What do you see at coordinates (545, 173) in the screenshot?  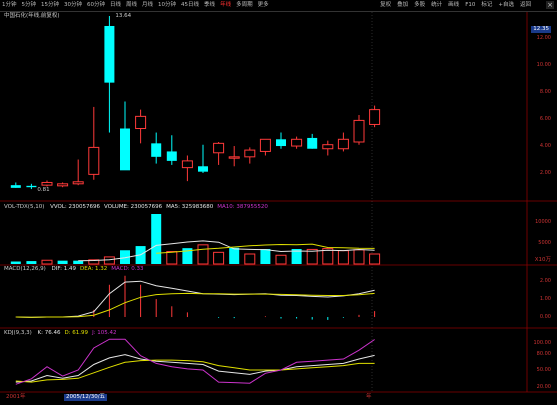 I see `price-tick-label: 2.00` at bounding box center [545, 173].